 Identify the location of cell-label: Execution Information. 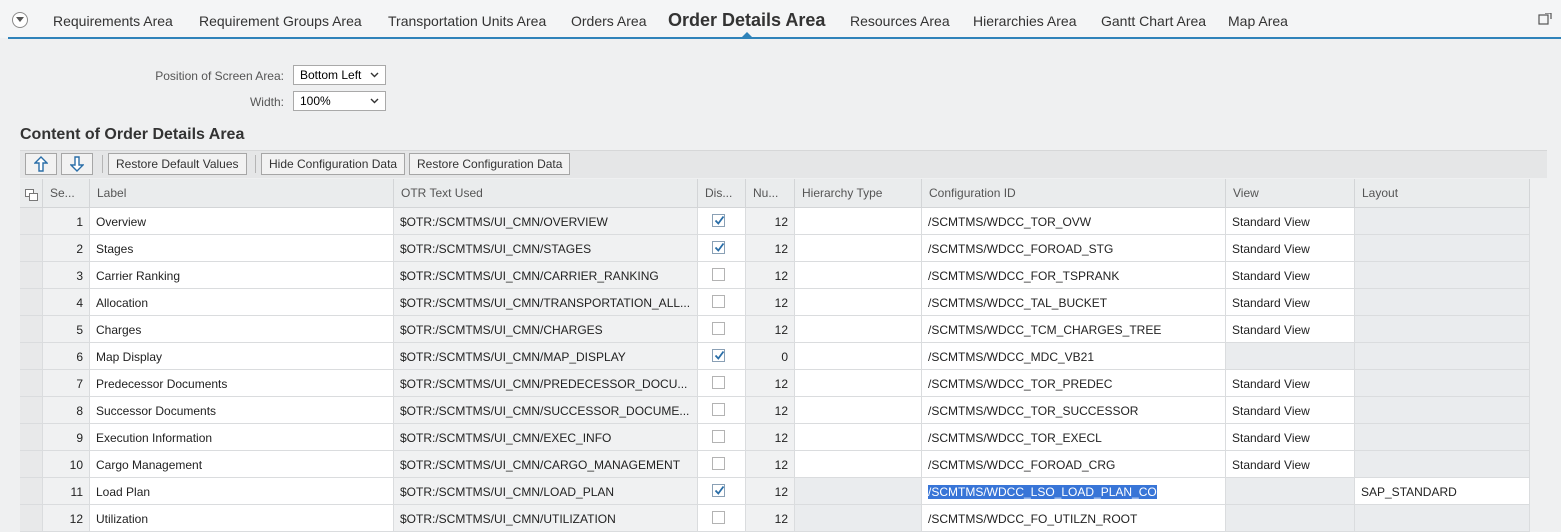
(242, 437).